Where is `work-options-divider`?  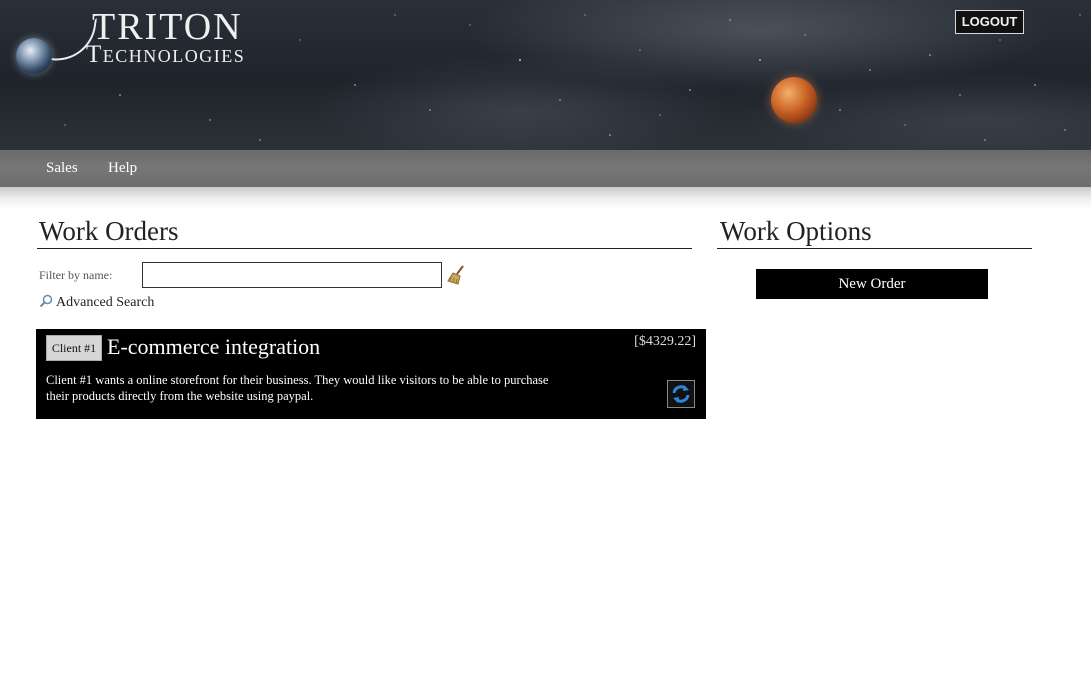
work-options-divider is located at coordinates (874, 248).